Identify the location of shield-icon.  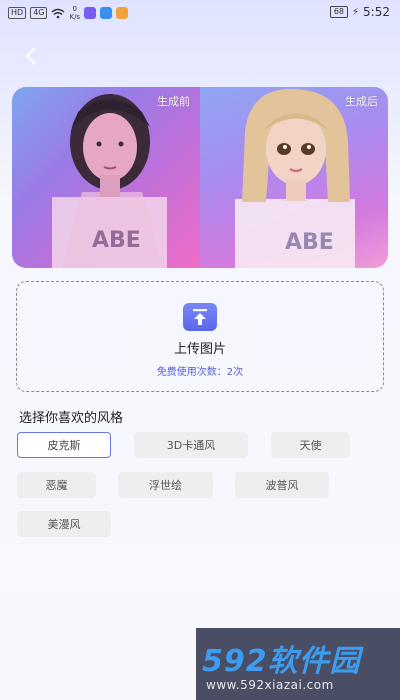
(106, 13).